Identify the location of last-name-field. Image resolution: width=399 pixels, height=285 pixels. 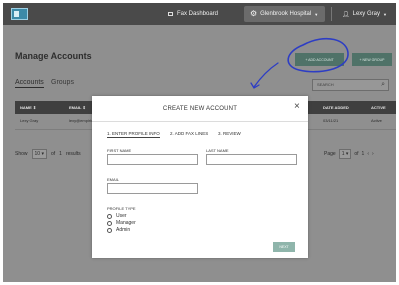
(251, 159).